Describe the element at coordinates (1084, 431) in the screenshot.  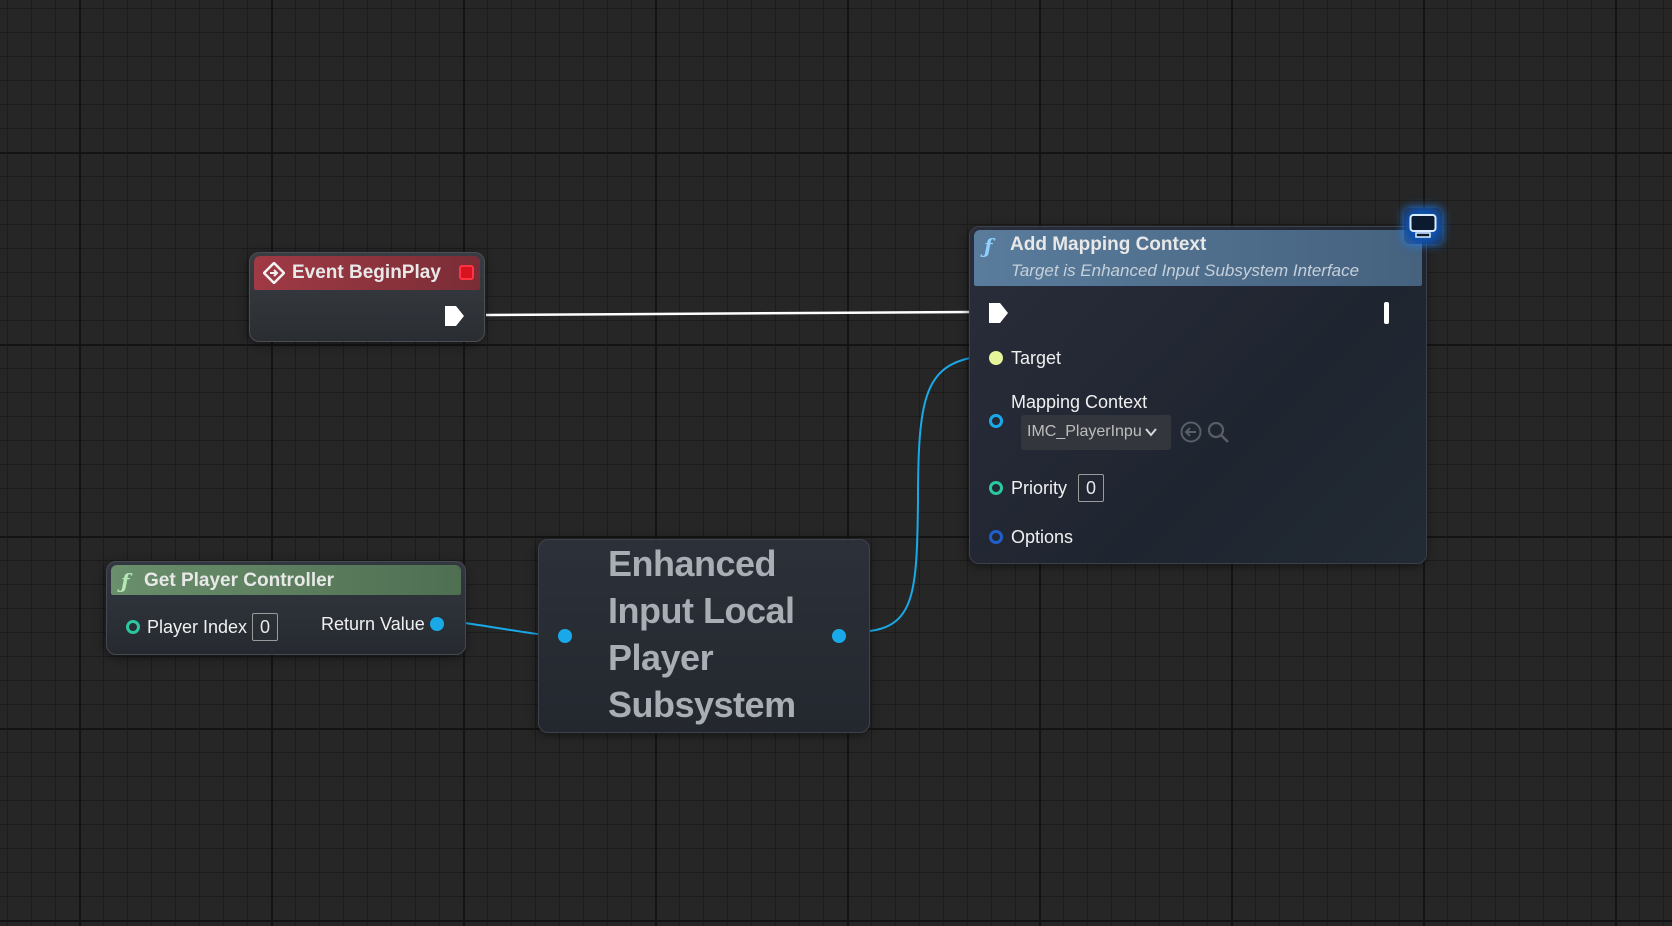
I see `mapping-context-value: IMC_PlayerInpu` at that location.